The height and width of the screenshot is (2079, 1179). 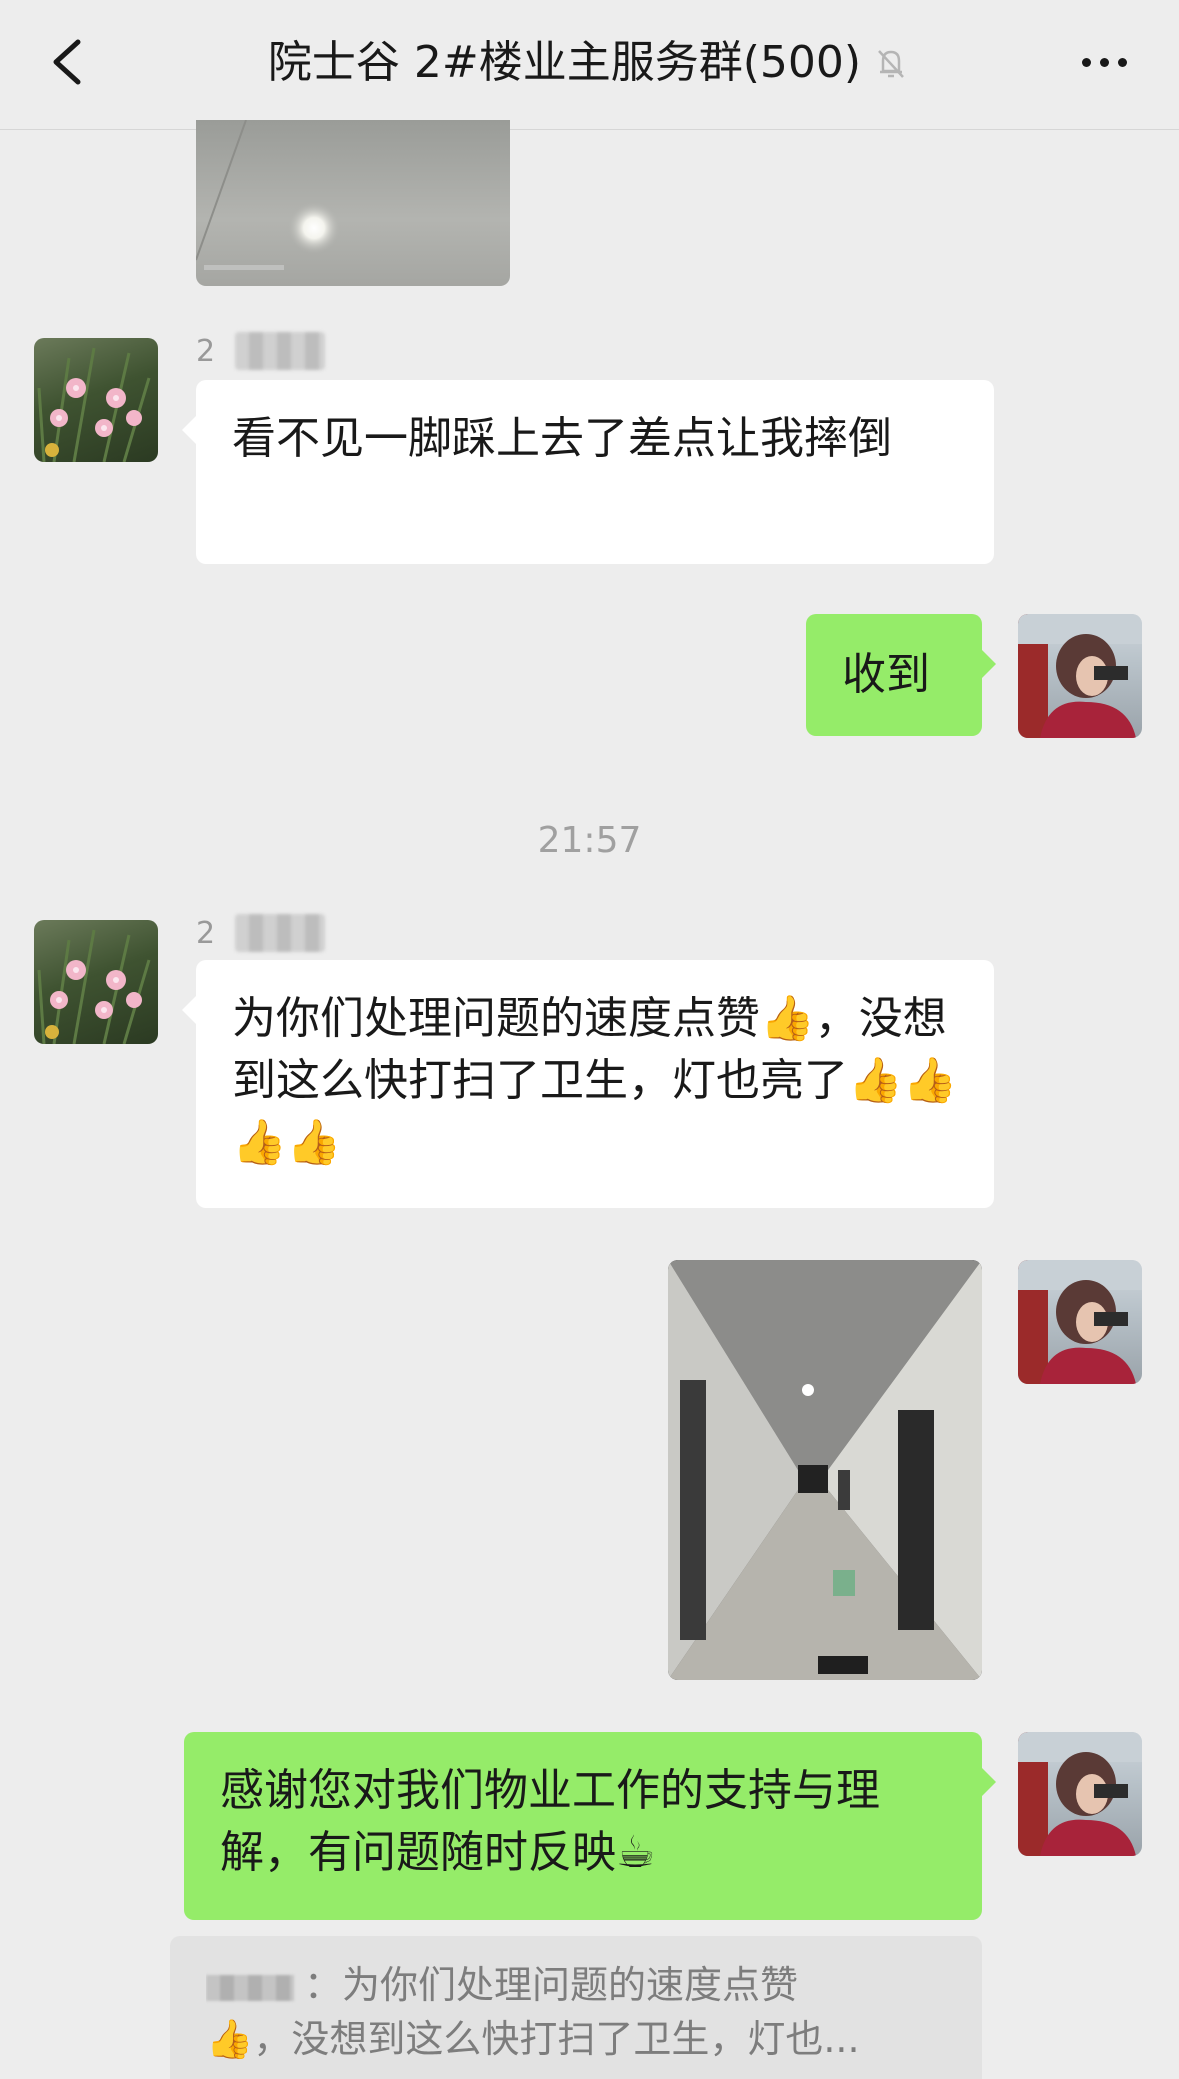 What do you see at coordinates (562, 438) in the screenshot?
I see `message-text: 看不见一脚踩上去了差点让我摔倒` at bounding box center [562, 438].